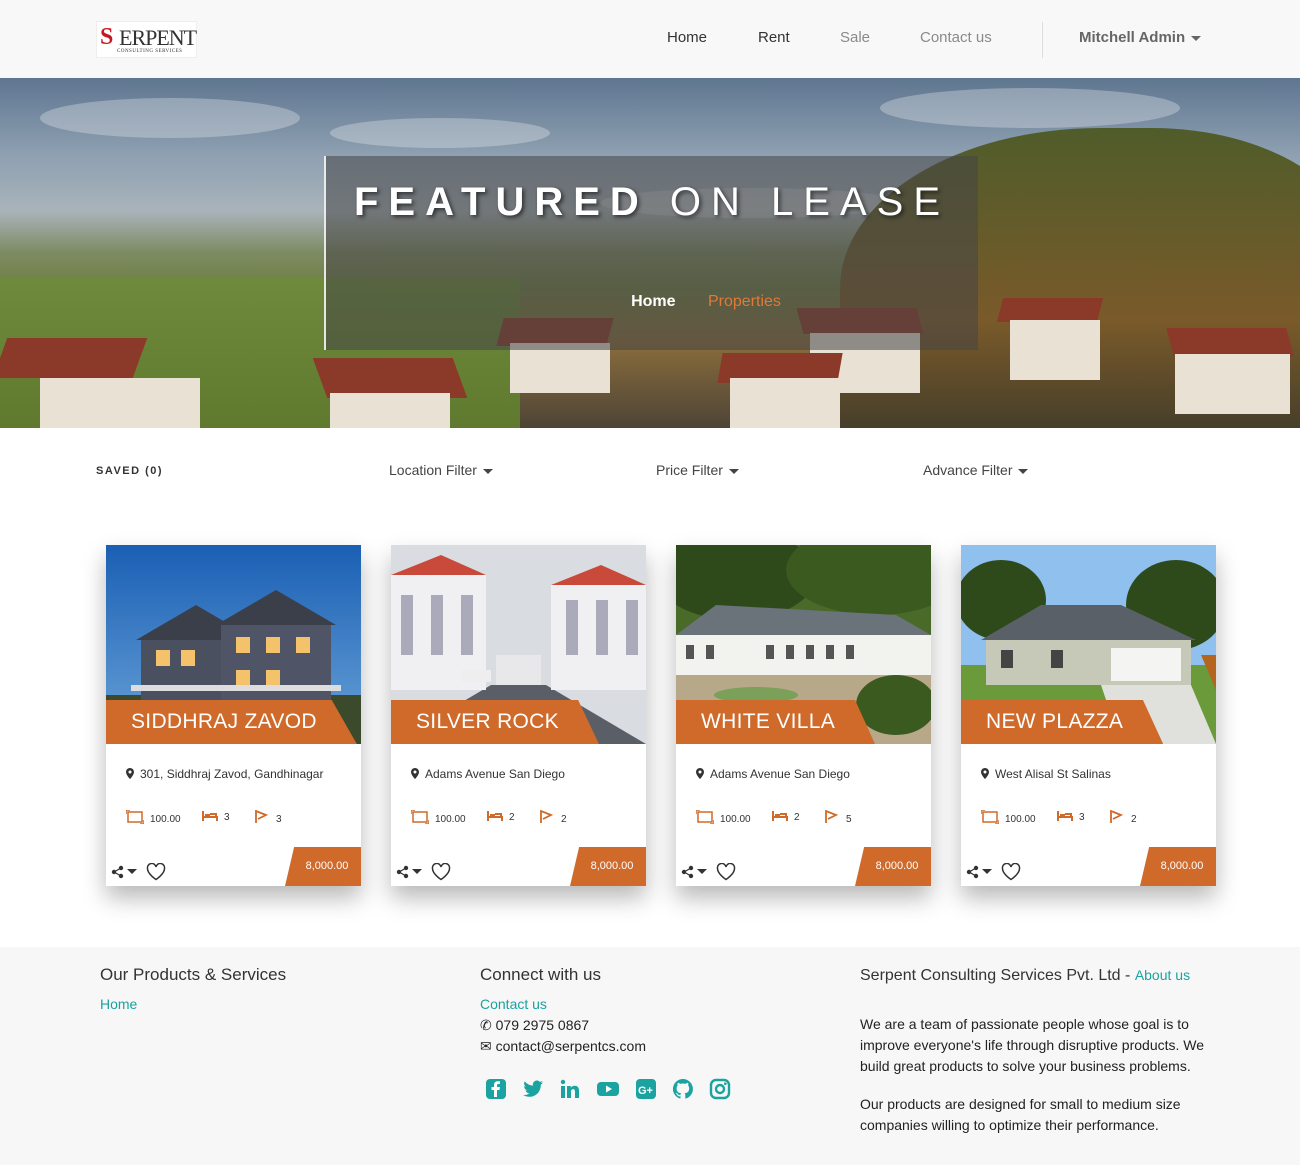  I want to click on property-name: SIDDHRAJ ZAVOD, so click(224, 721).